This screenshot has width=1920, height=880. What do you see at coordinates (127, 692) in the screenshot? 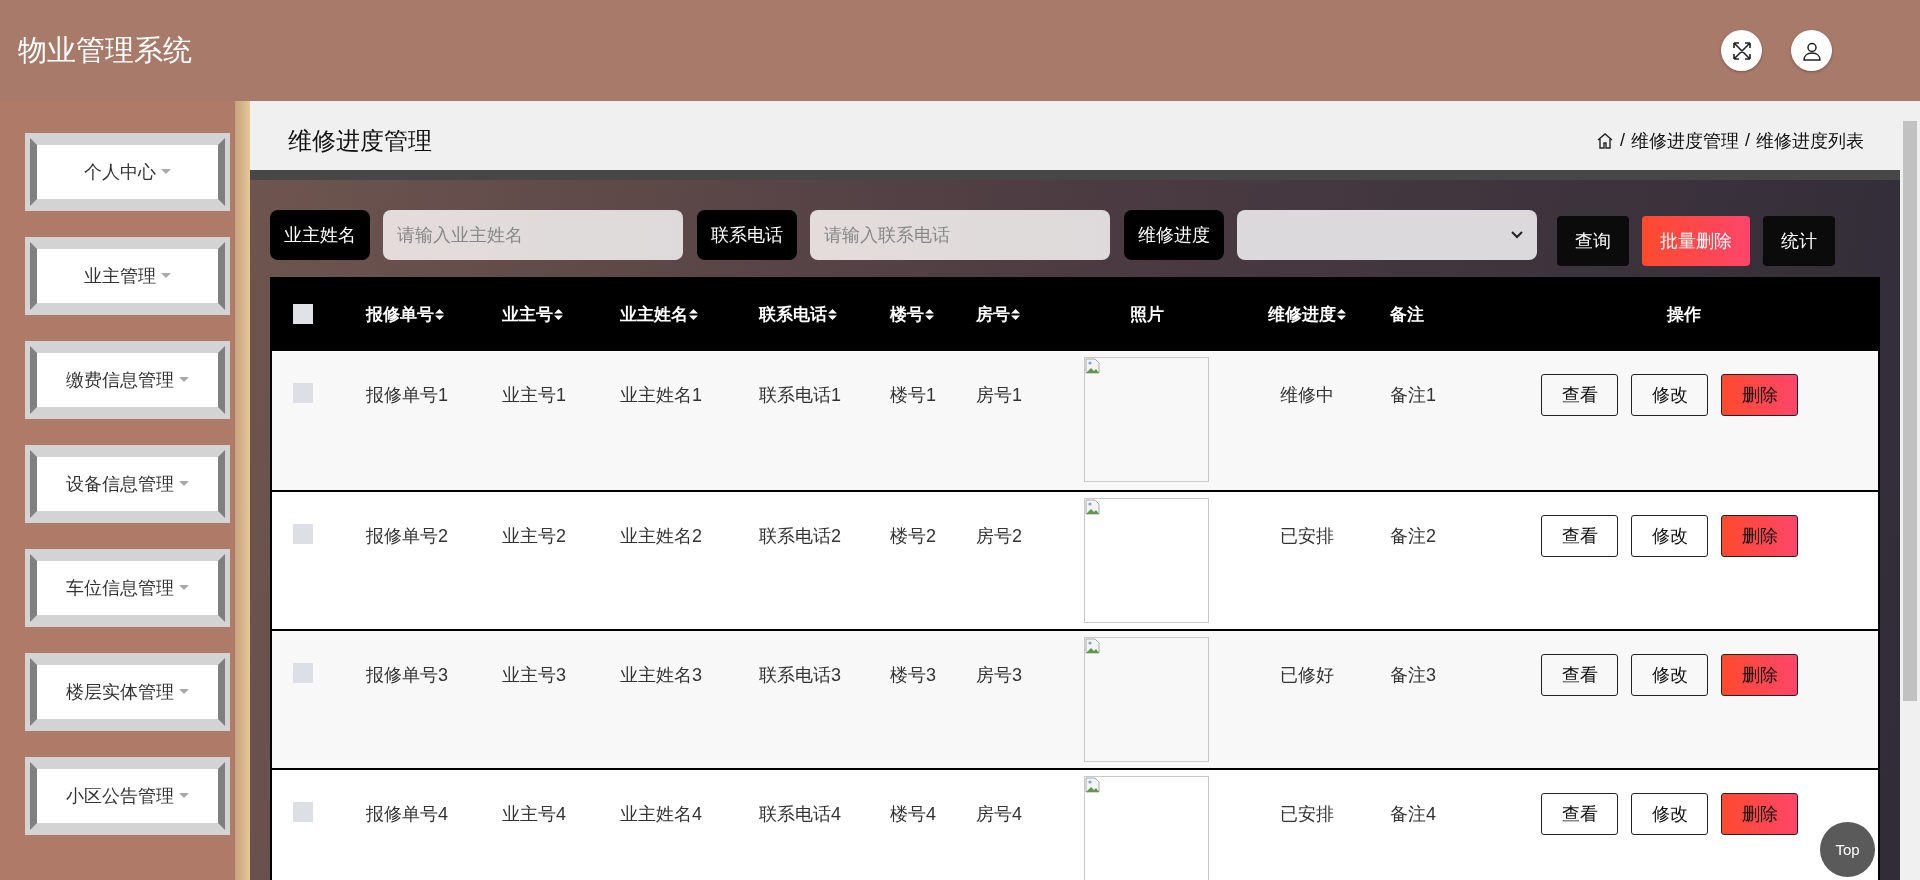
I see `sidebar-item: 楼层实体管理` at bounding box center [127, 692].